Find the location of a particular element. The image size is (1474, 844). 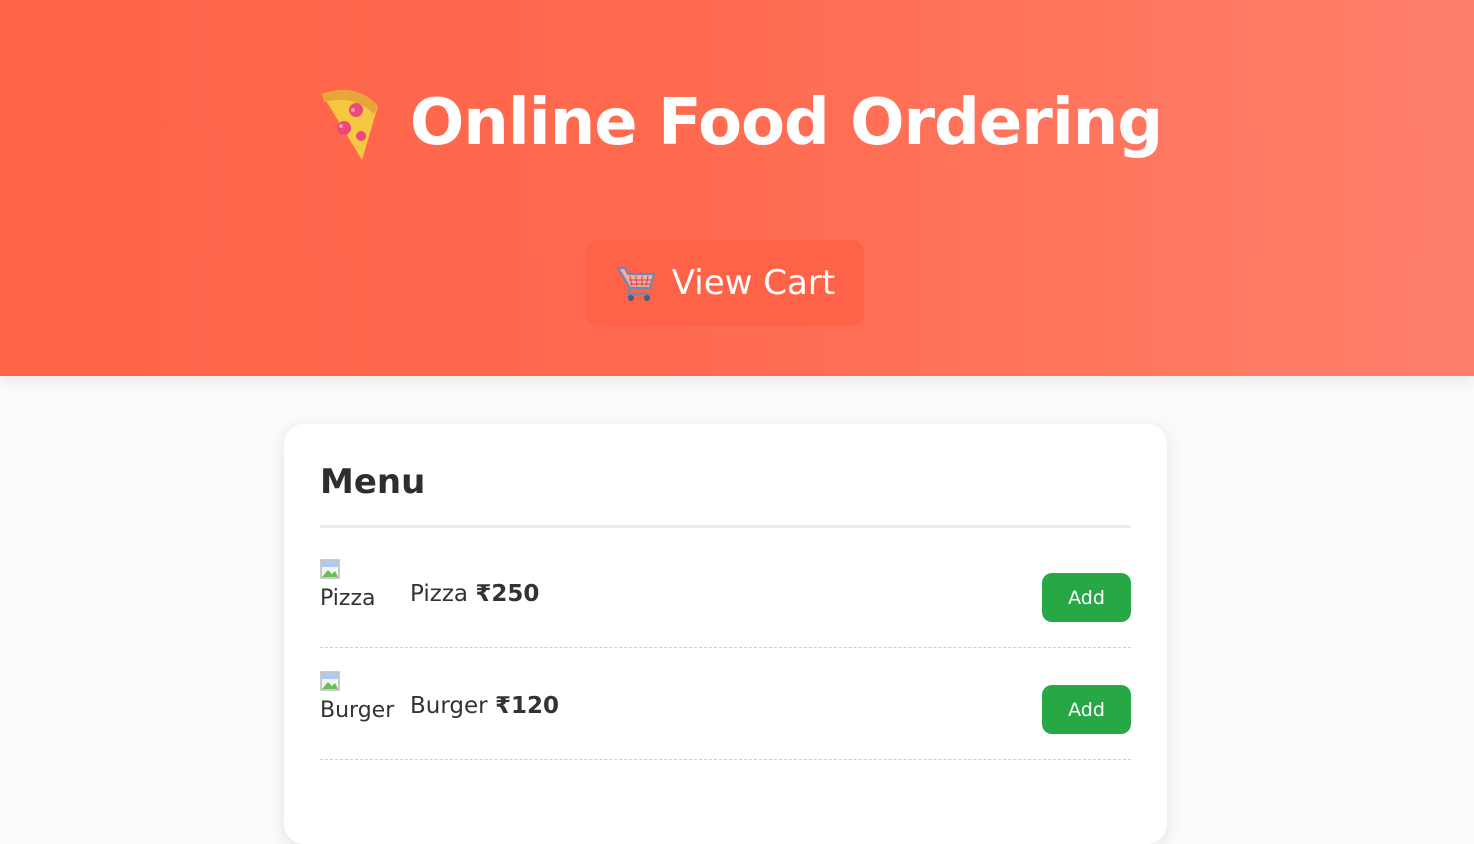

item-image-alt: Burger is located at coordinates (357, 710).